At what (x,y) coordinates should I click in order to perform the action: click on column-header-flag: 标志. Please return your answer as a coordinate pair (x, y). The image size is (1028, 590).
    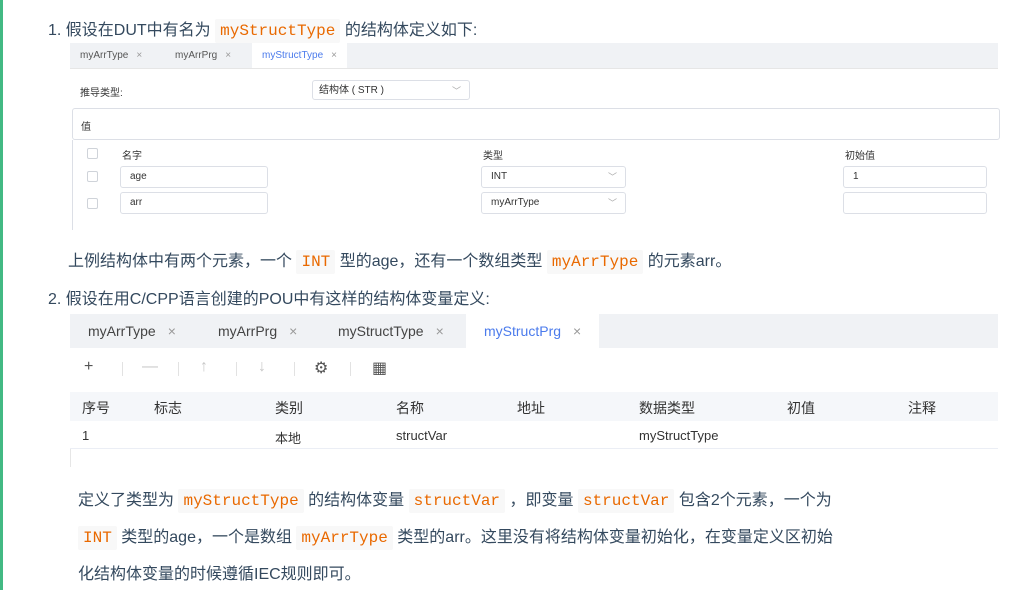
    Looking at the image, I should click on (168, 408).